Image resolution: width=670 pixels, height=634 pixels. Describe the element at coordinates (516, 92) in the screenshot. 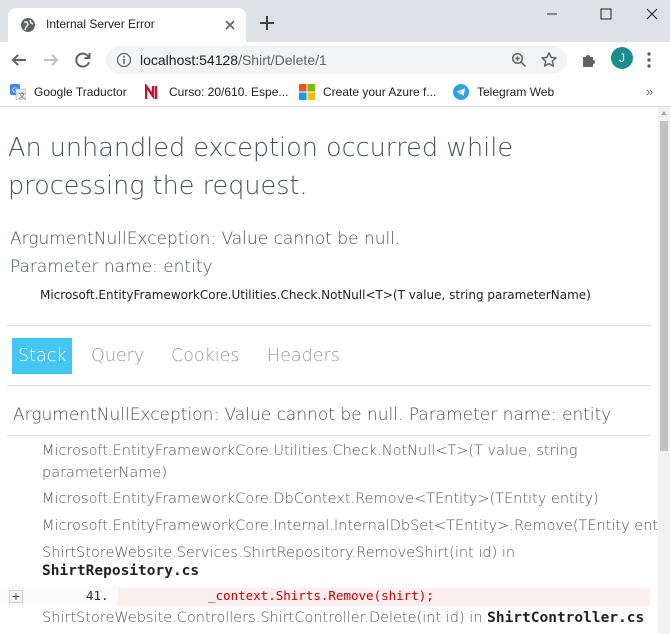

I see `bookmark-label: Telegram Web` at that location.